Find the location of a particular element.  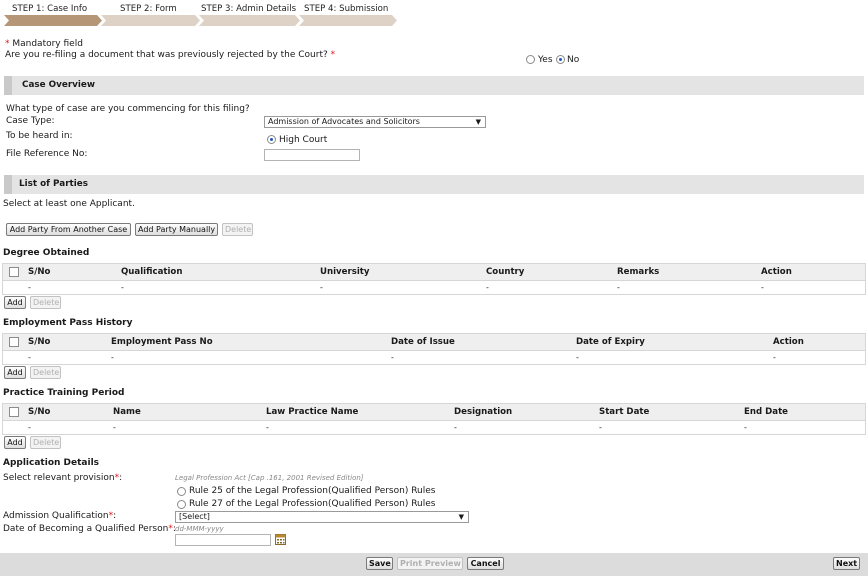

admission-qualification-select: [Select] ▼ is located at coordinates (322, 517).